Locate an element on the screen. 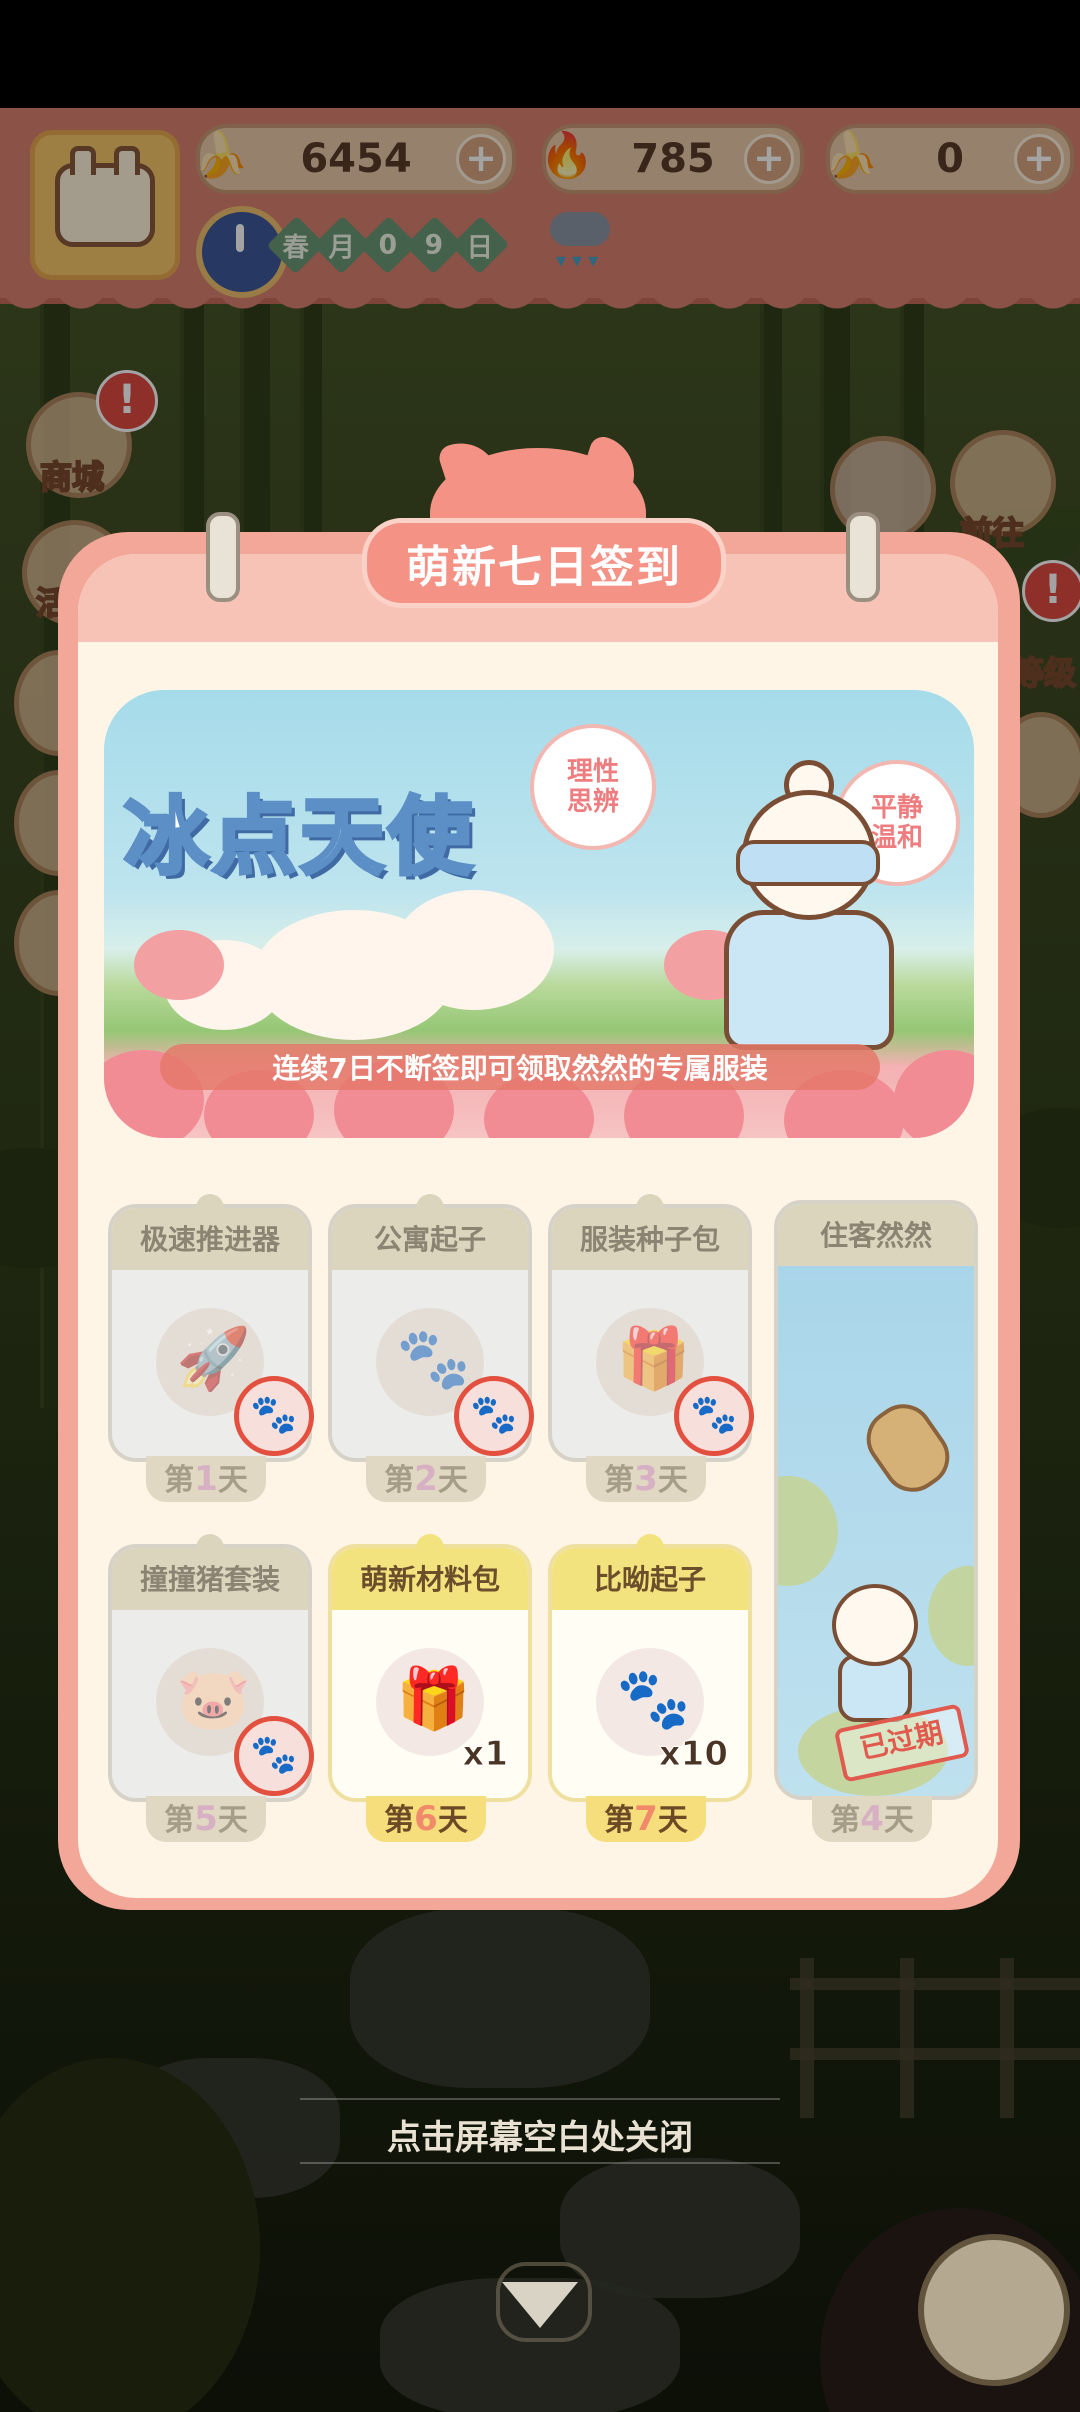  hint-divider-top is located at coordinates (540, 2099).